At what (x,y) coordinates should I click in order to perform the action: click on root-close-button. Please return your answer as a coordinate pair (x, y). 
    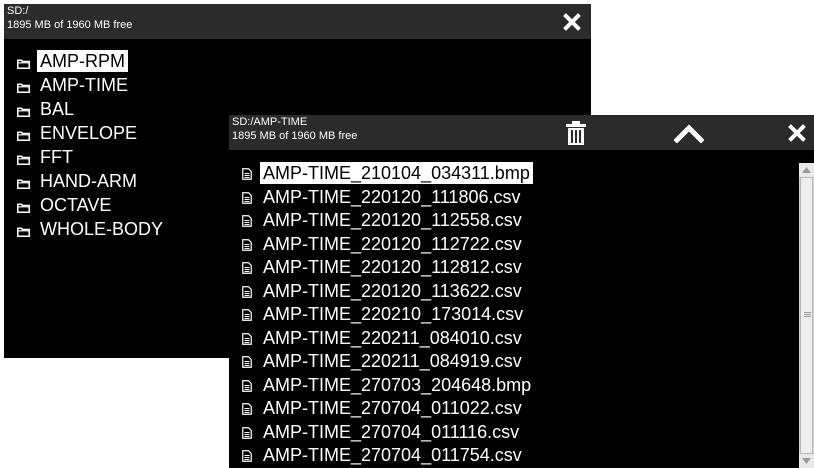
    Looking at the image, I should click on (572, 21).